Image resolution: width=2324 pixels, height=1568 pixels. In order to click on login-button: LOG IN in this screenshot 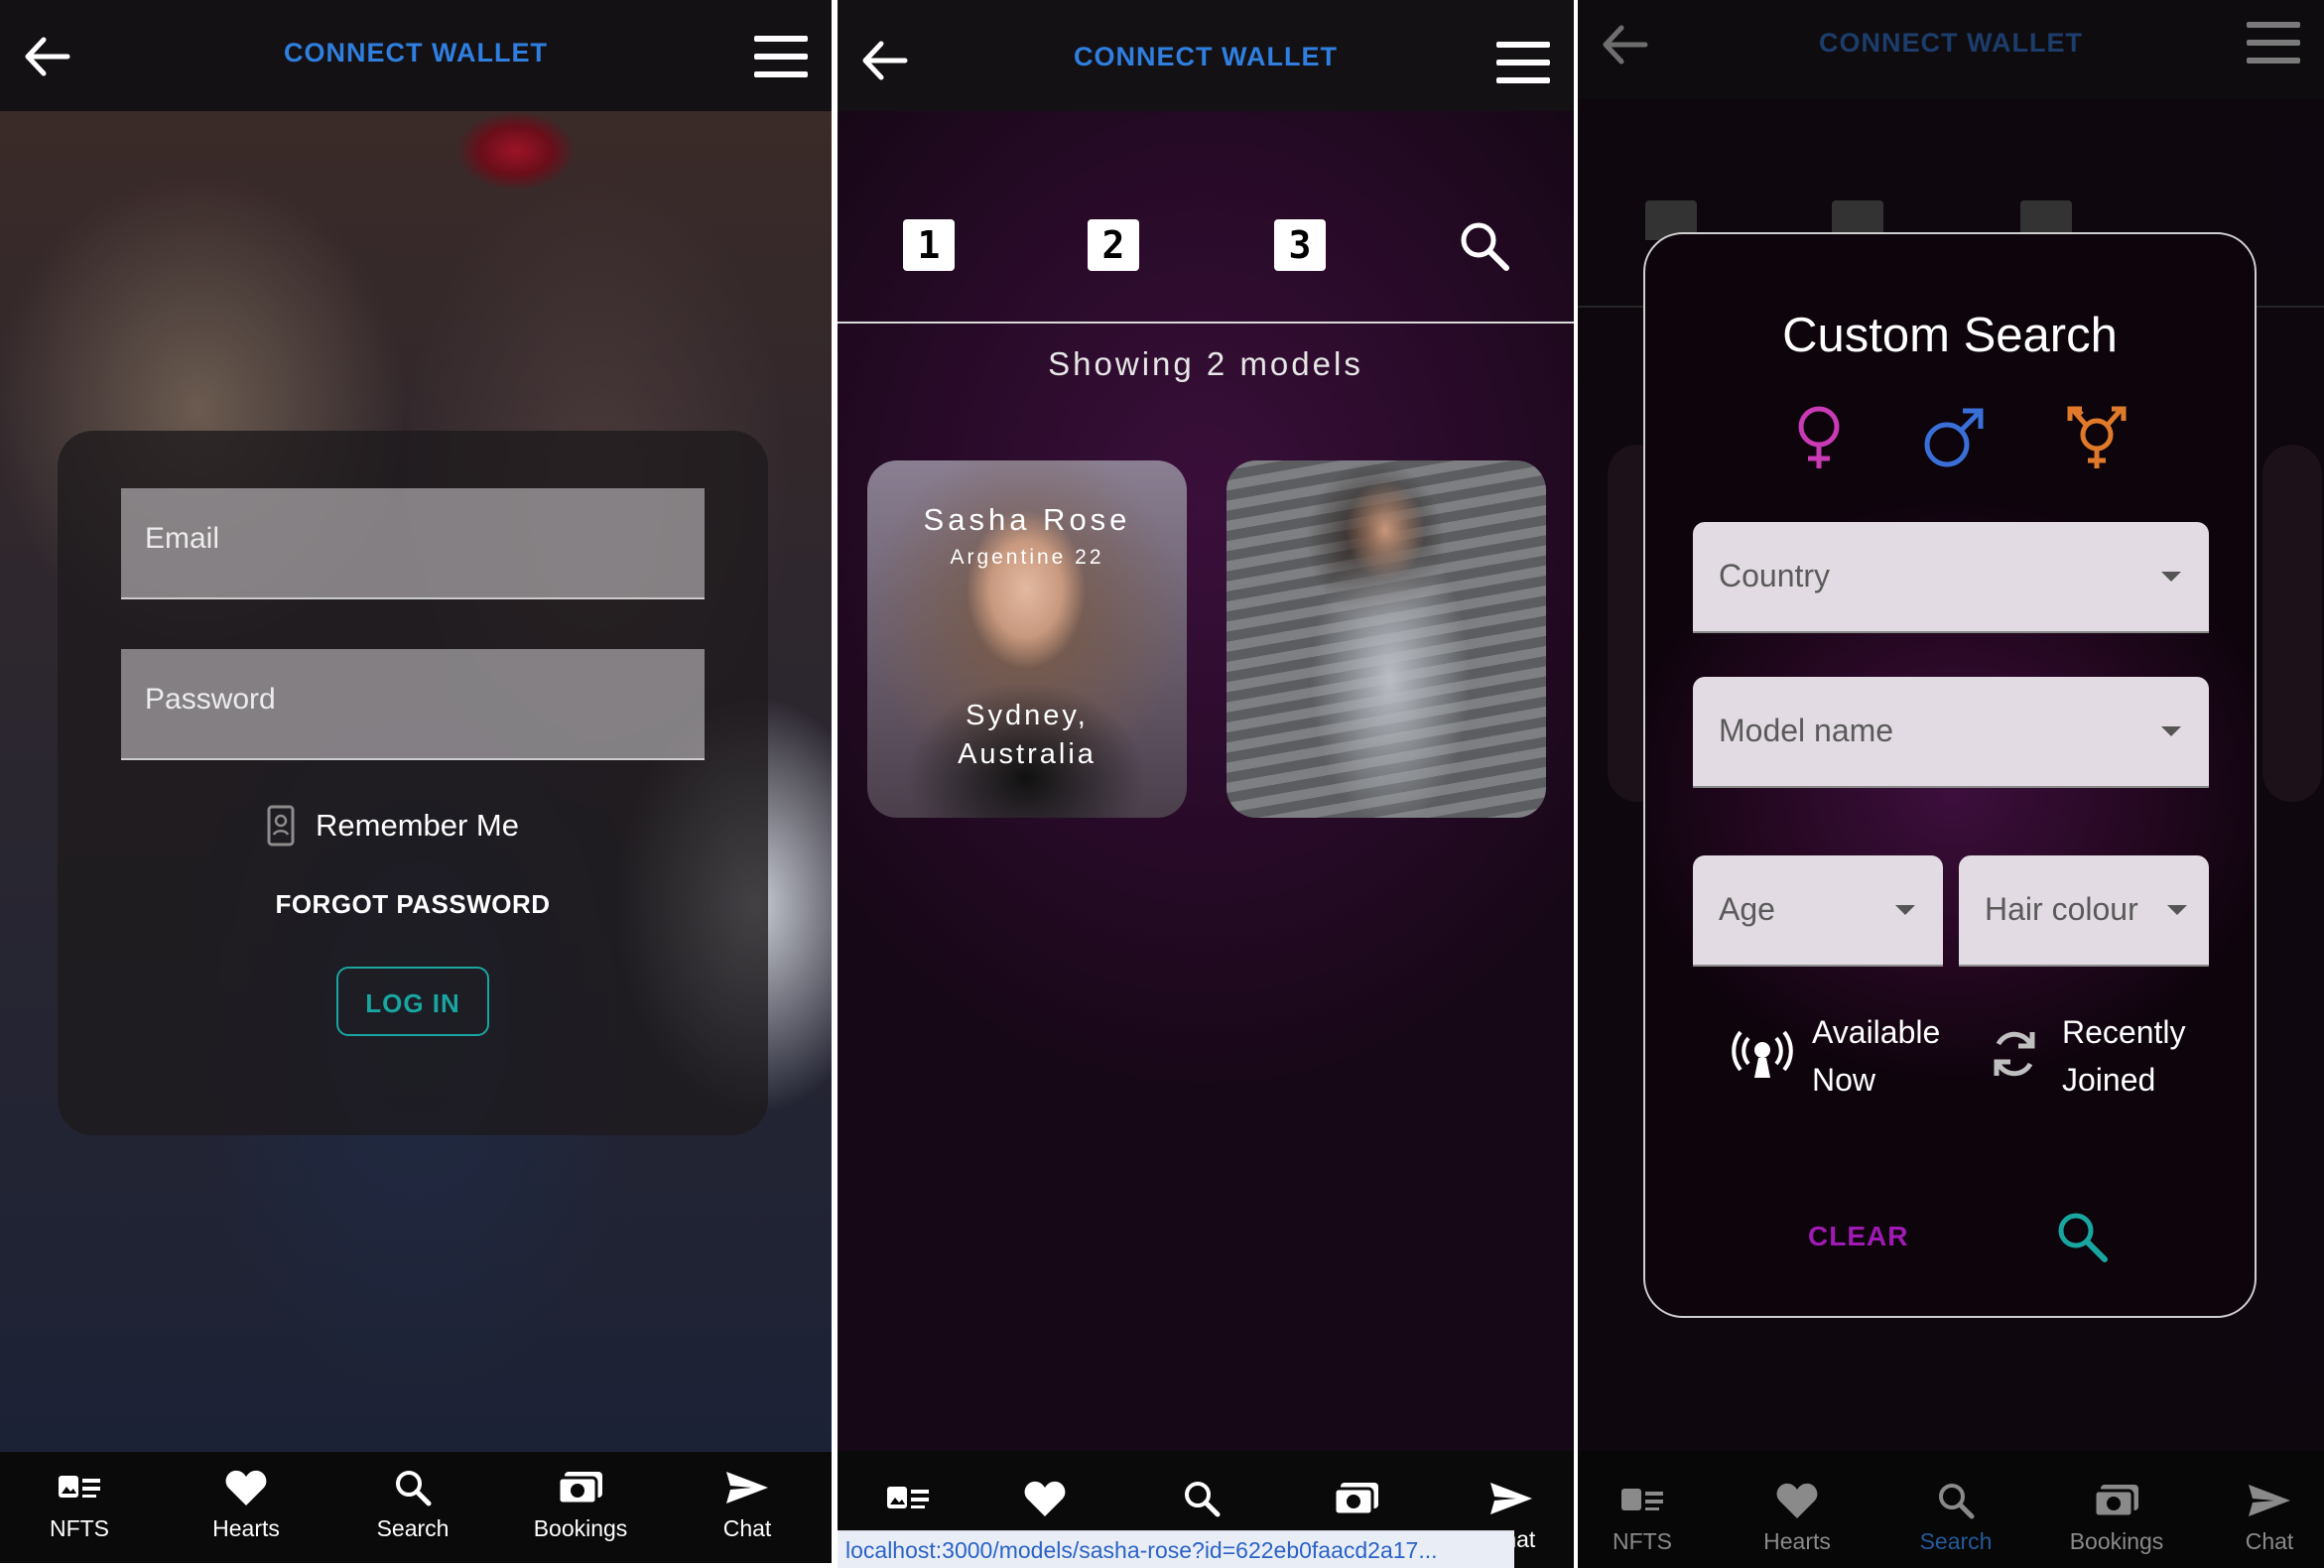, I will do `click(412, 1001)`.